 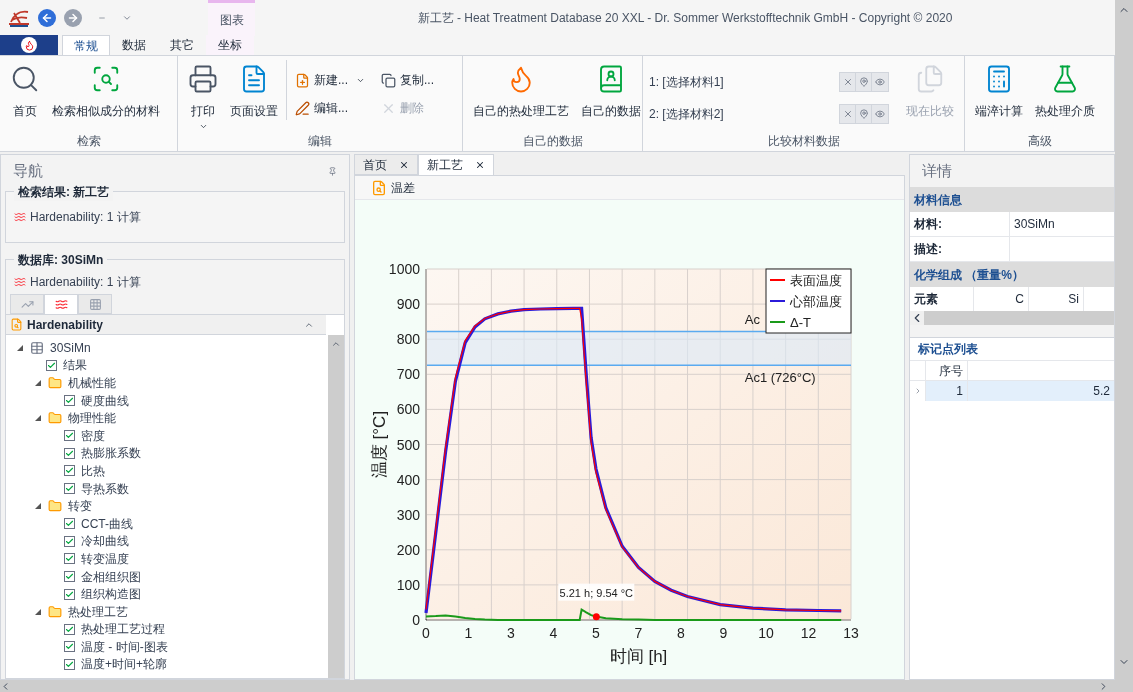 What do you see at coordinates (408, 514) in the screenshot?
I see `y-tick-label: 300` at bounding box center [408, 514].